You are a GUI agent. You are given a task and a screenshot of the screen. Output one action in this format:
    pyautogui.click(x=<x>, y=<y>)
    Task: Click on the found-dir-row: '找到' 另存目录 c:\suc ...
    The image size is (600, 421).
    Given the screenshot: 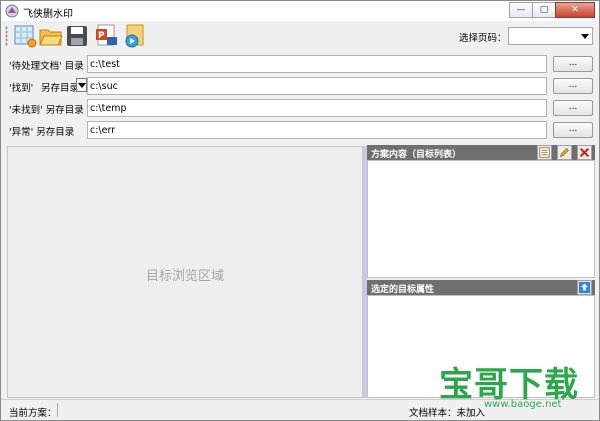 What is the action you would take?
    pyautogui.click(x=300, y=86)
    